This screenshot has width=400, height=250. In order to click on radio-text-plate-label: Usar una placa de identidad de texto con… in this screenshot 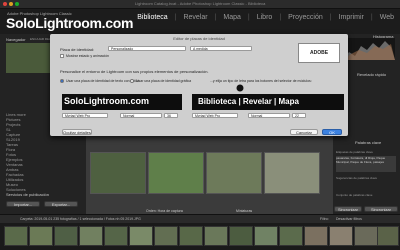, I will do `click(102, 81)`.